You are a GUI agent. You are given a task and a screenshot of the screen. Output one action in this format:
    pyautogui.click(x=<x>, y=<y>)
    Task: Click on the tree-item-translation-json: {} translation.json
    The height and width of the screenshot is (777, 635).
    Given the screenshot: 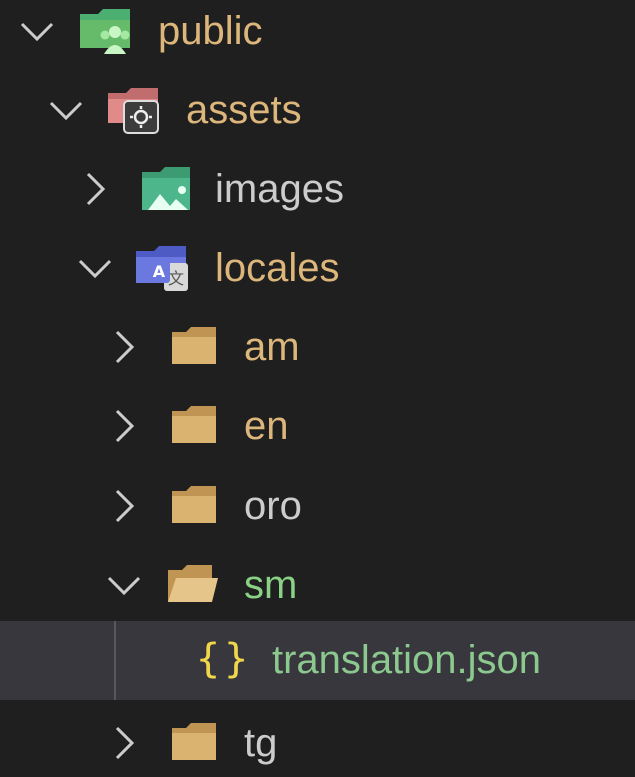 What is the action you would take?
    pyautogui.click(x=317, y=660)
    